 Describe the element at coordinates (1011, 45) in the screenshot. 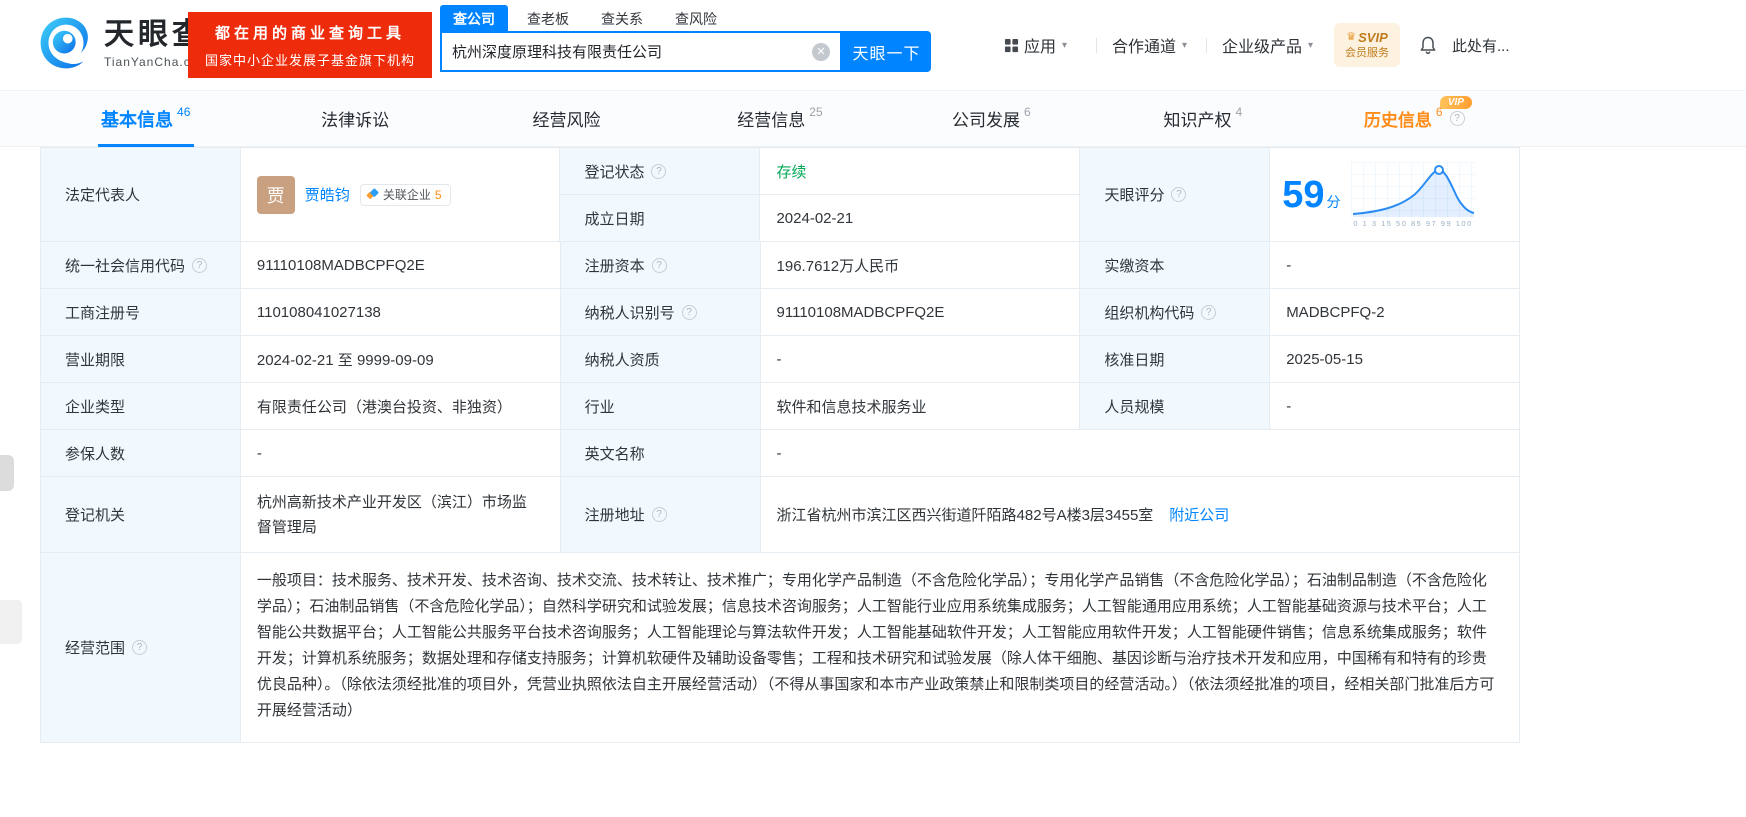

I see `apps-grid-icon` at that location.